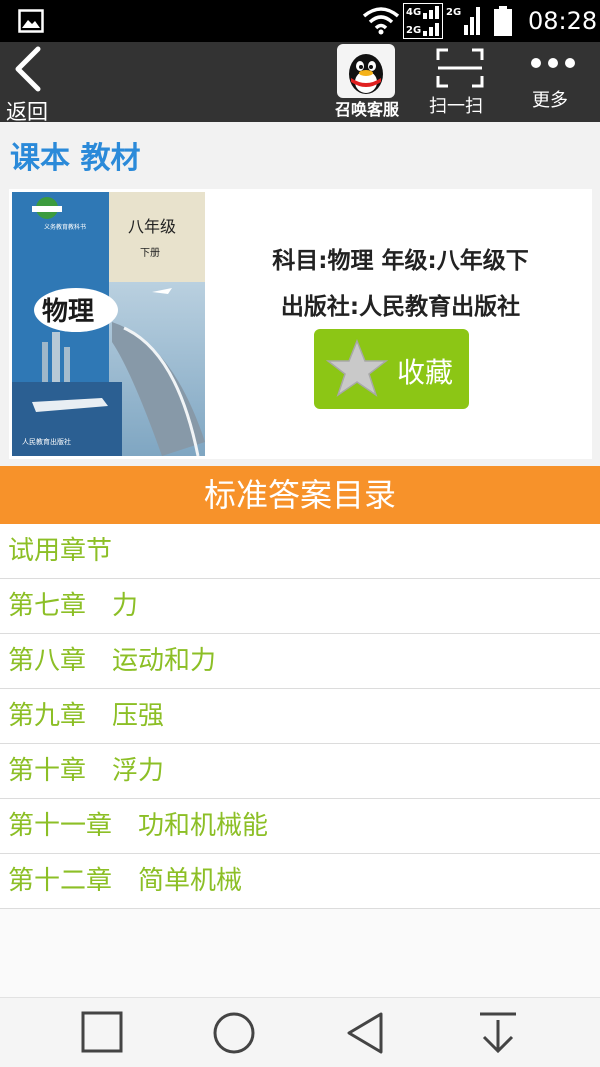  I want to click on svg-text: 义务教育教科书, so click(65, 227).